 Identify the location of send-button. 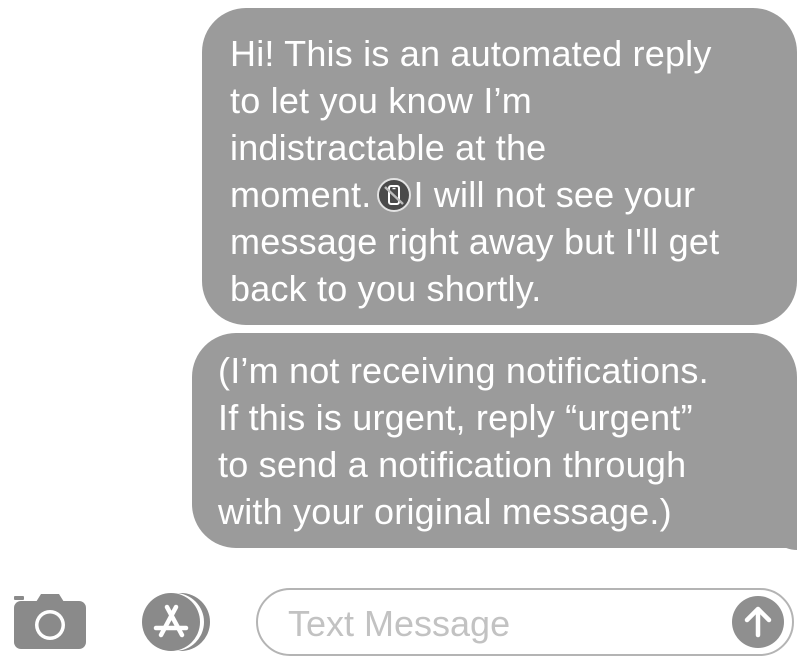
(758, 622).